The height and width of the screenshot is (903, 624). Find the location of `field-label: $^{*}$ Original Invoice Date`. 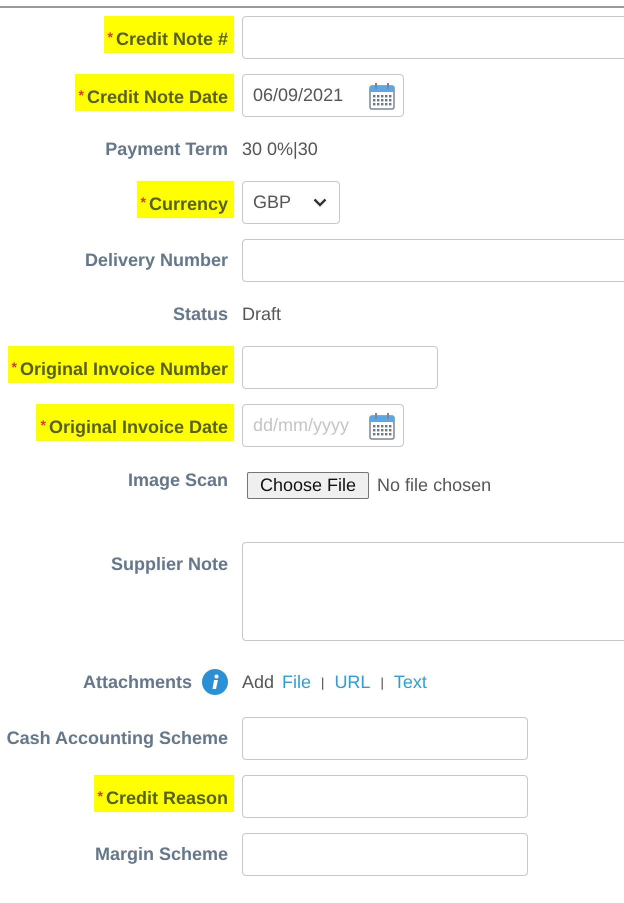

field-label: $^{*}$ Original Invoice Date is located at coordinates (135, 422).